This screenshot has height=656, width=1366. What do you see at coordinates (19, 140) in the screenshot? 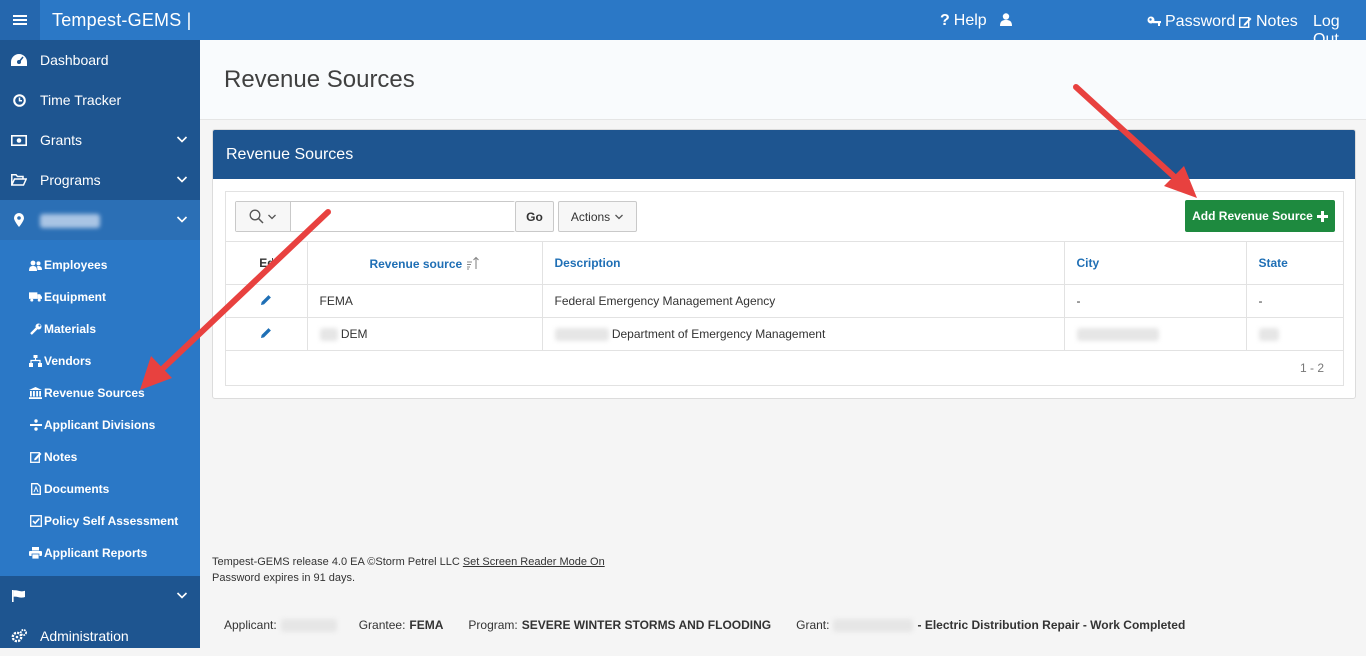
I see `money-icon` at bounding box center [19, 140].